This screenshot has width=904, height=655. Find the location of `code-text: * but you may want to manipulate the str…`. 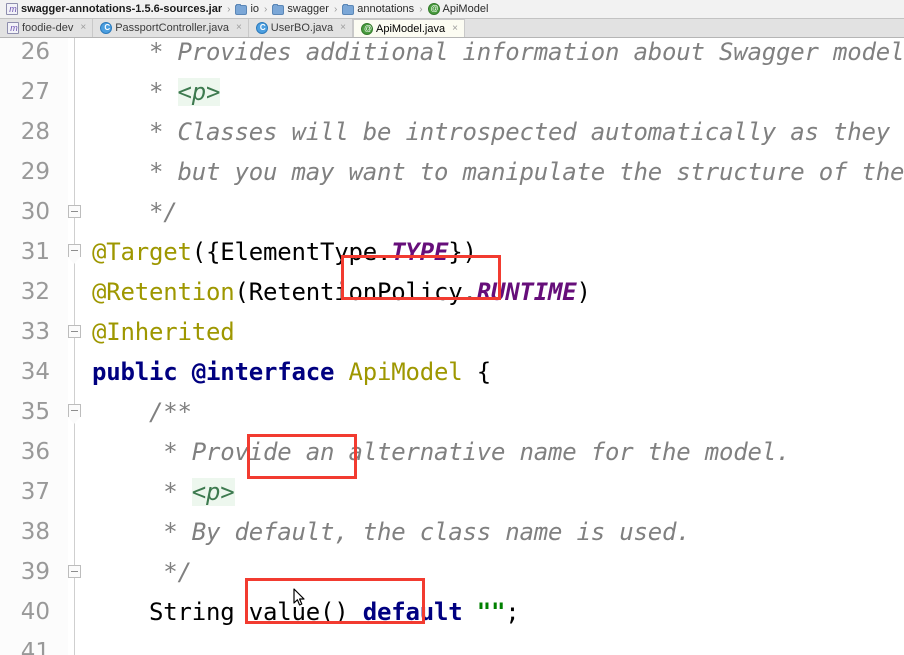

code-text: * but you may want to manipulate the str… is located at coordinates (498, 172).